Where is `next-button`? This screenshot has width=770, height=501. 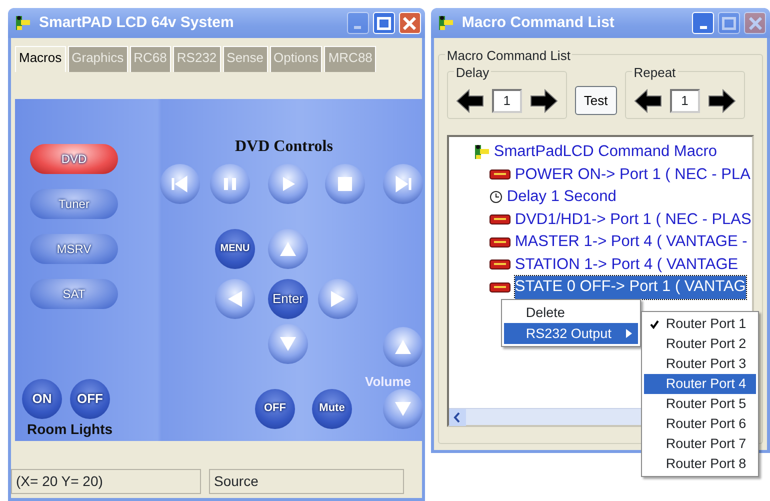
next-button is located at coordinates (403, 184).